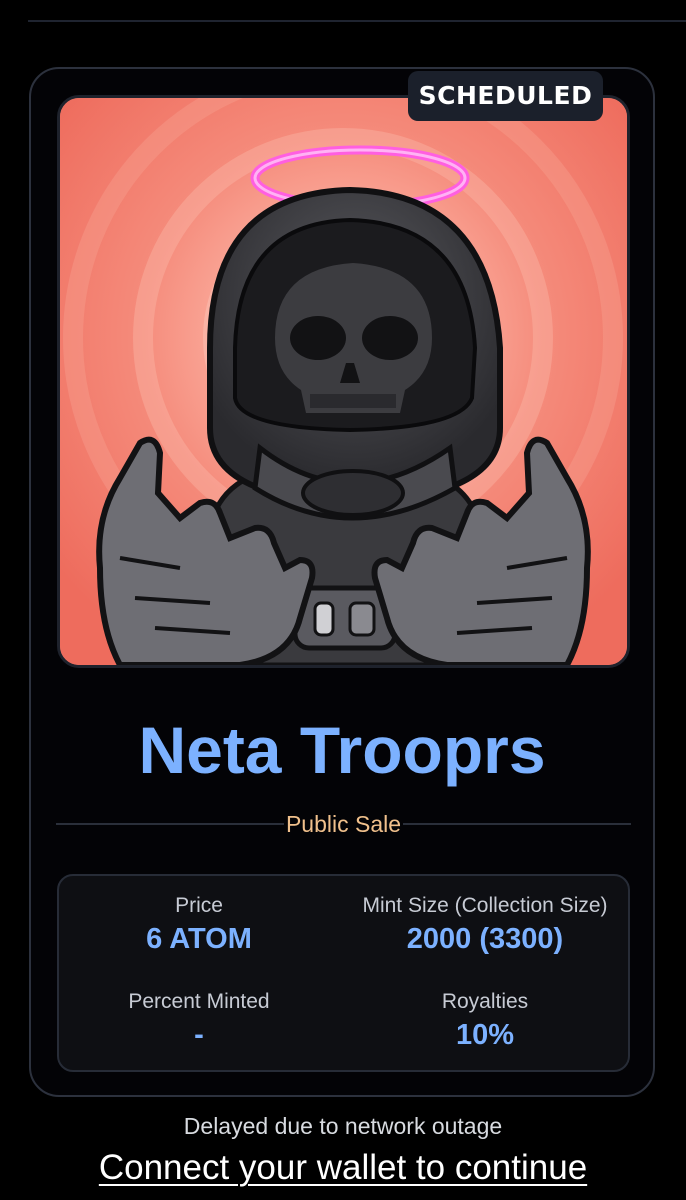 The width and height of the screenshot is (686, 1200). What do you see at coordinates (485, 905) in the screenshot?
I see `mint-size-label: Mint Size (Collection Size)` at bounding box center [485, 905].